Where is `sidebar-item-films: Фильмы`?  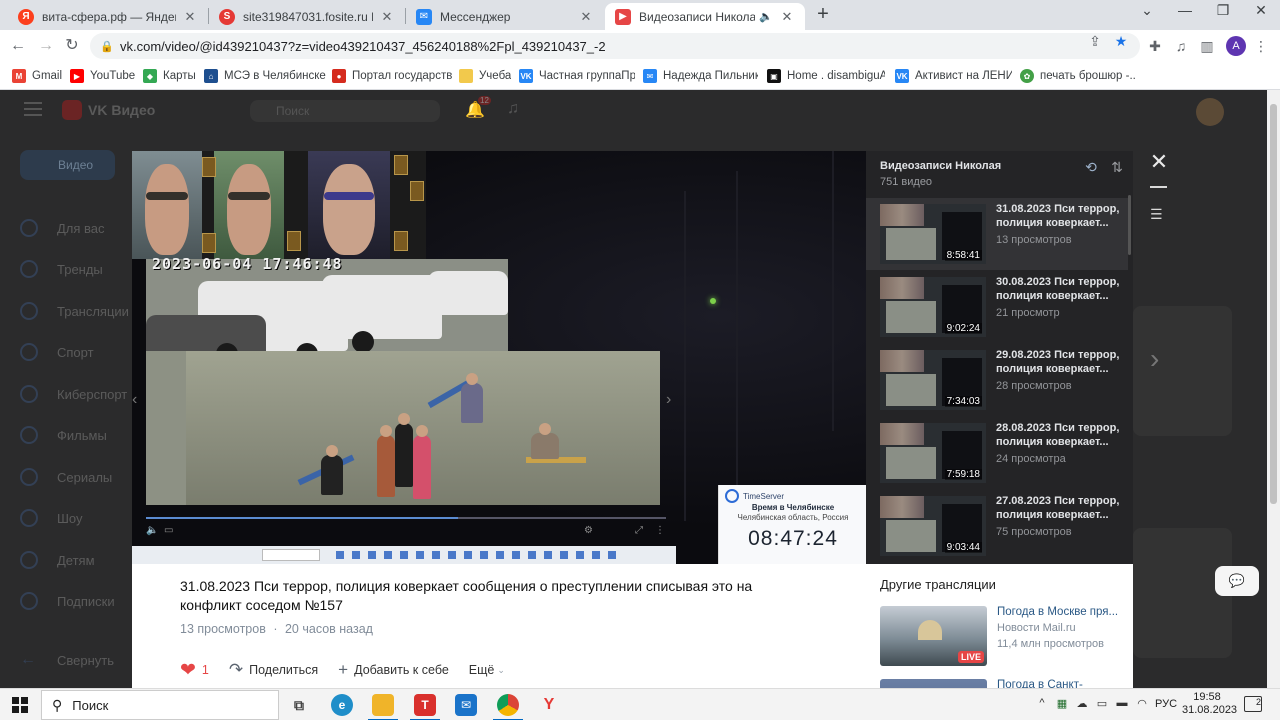 sidebar-item-films: Фильмы is located at coordinates (63, 435).